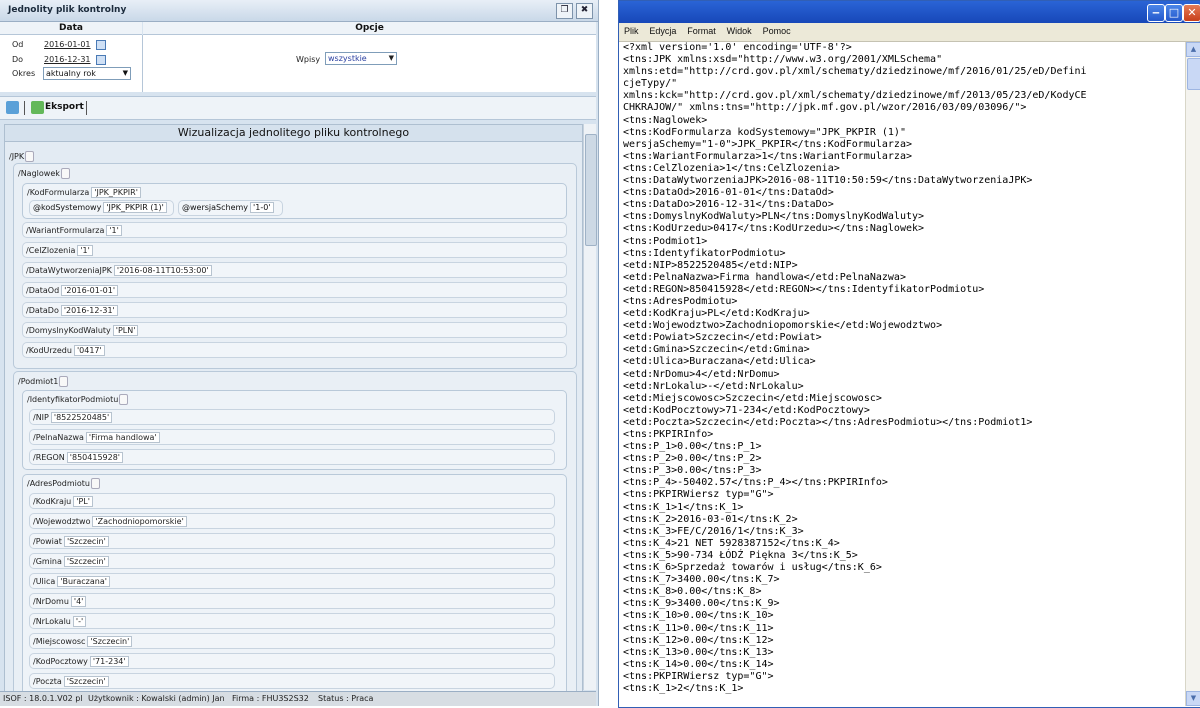 The image size is (1200, 708). Describe the element at coordinates (22, 156) in the screenshot. I see `node-jpk: /JPK` at that location.